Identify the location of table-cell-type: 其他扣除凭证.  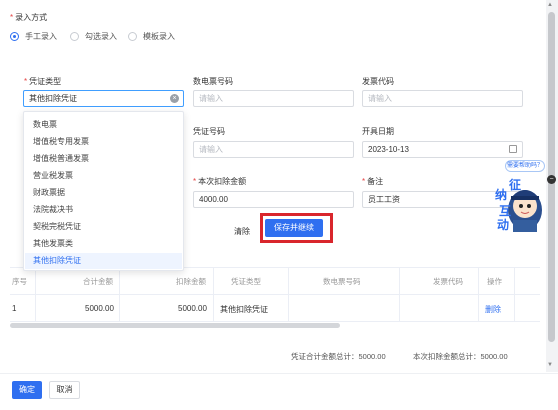
(244, 309).